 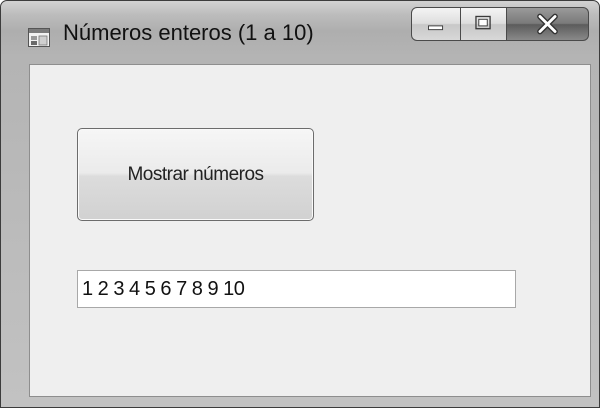 I want to click on close-button, so click(x=548, y=24).